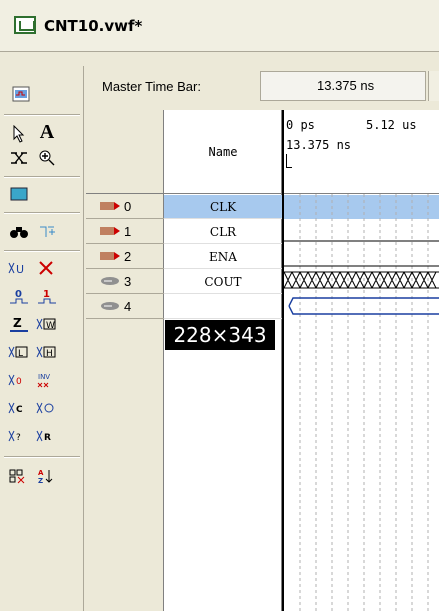 The width and height of the screenshot is (439, 611). I want to click on node-index: 3, so click(128, 281).